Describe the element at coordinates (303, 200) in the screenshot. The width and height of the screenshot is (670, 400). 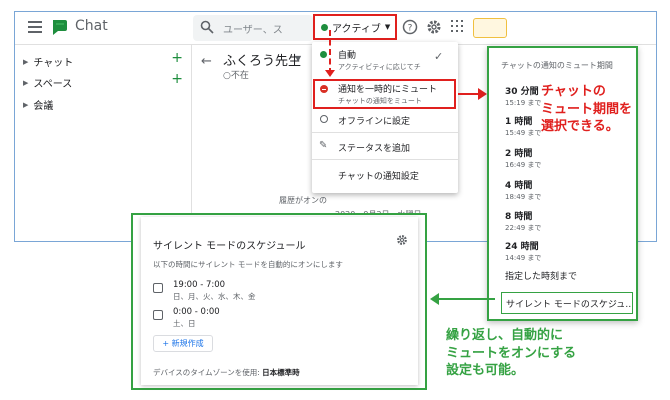
I see `history-note-fragment: 履歴がオンの` at that location.